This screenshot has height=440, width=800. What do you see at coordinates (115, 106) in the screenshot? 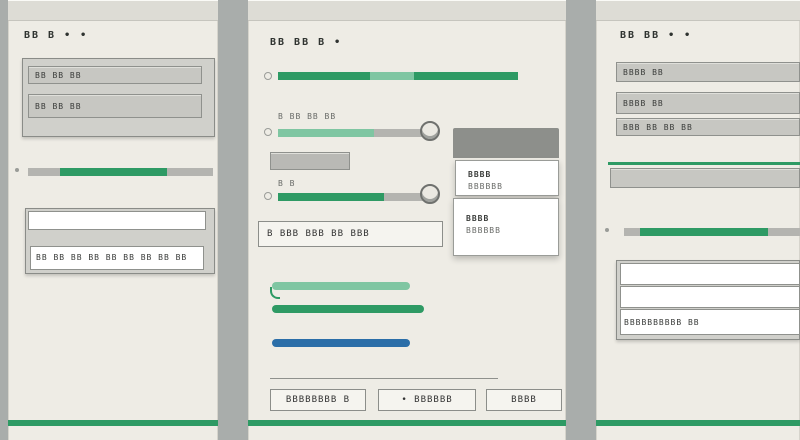
I see `left-field-2: BB BB BB` at bounding box center [115, 106].